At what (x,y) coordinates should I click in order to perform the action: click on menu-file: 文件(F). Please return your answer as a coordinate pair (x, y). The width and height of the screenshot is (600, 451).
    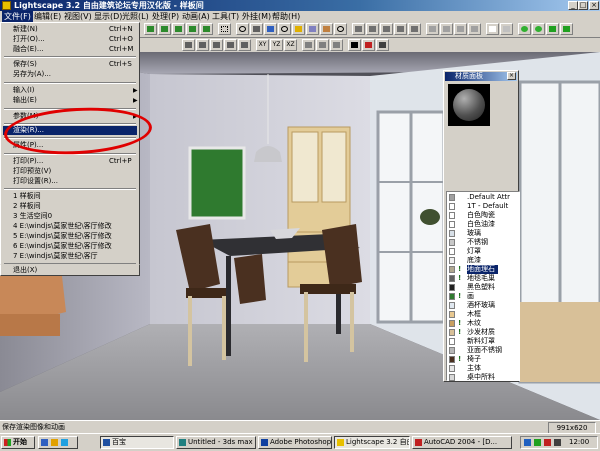
    Looking at the image, I should click on (17, 16).